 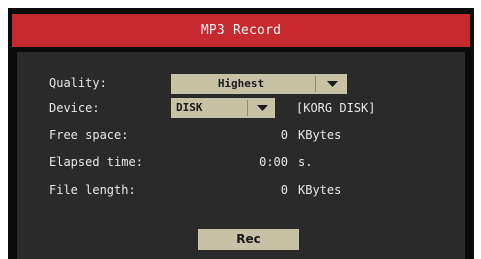 I want to click on free-space-label: Free space:, so click(x=89, y=135).